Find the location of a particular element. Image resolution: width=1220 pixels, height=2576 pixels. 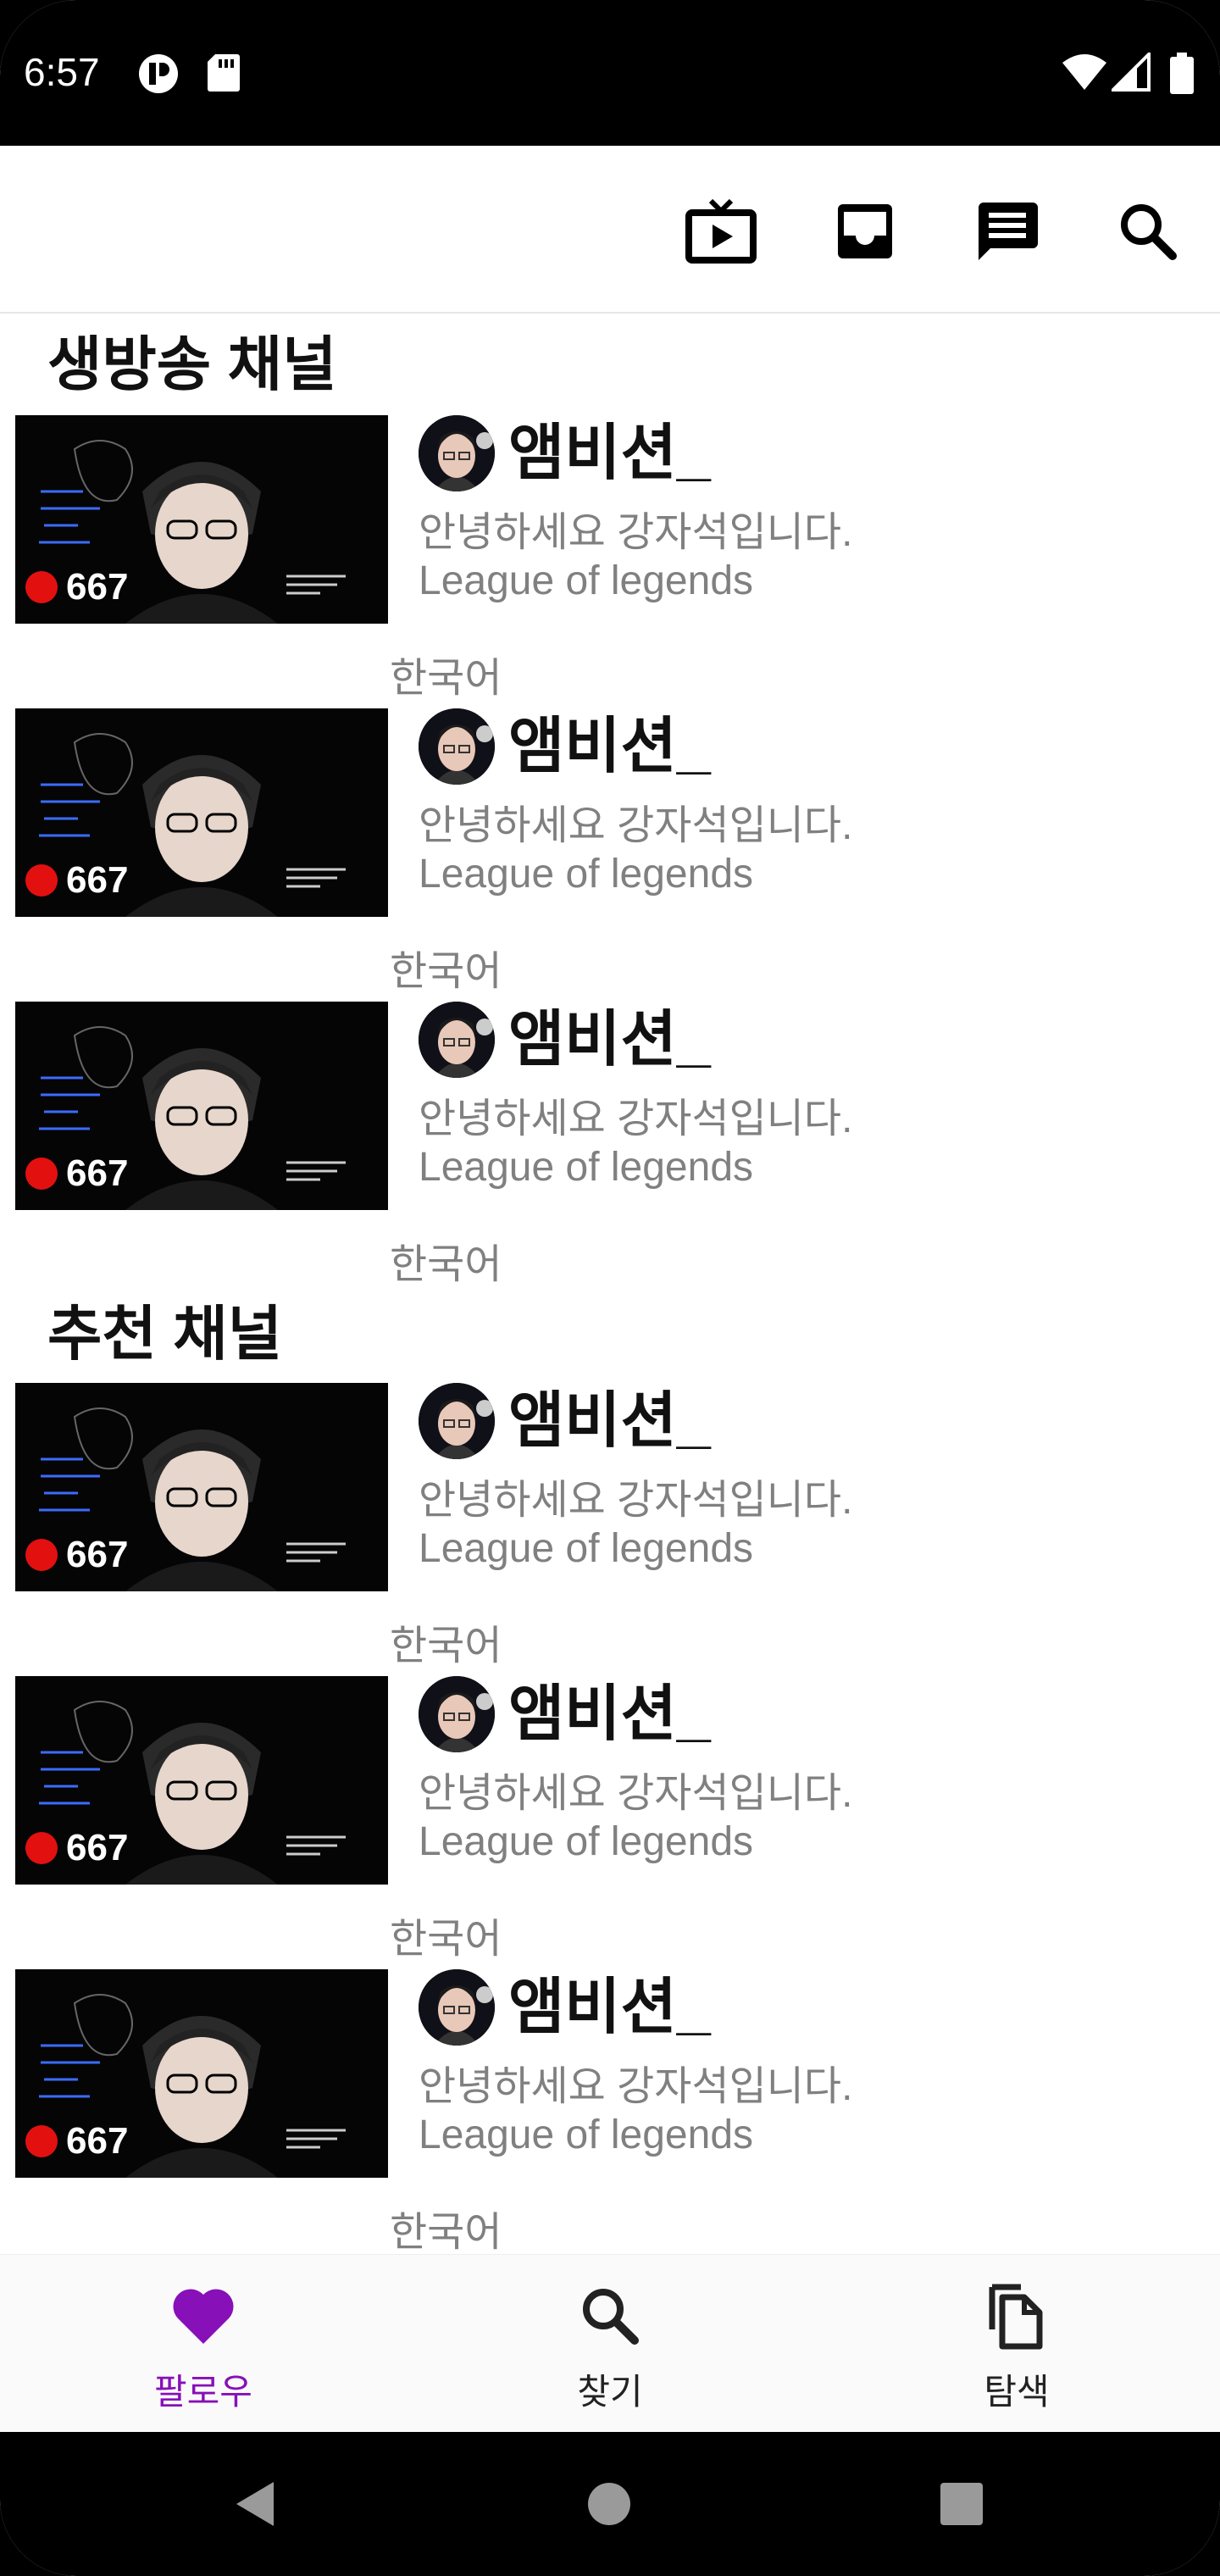

section-title-recommended: 추천 채널 is located at coordinates (165, 1334).